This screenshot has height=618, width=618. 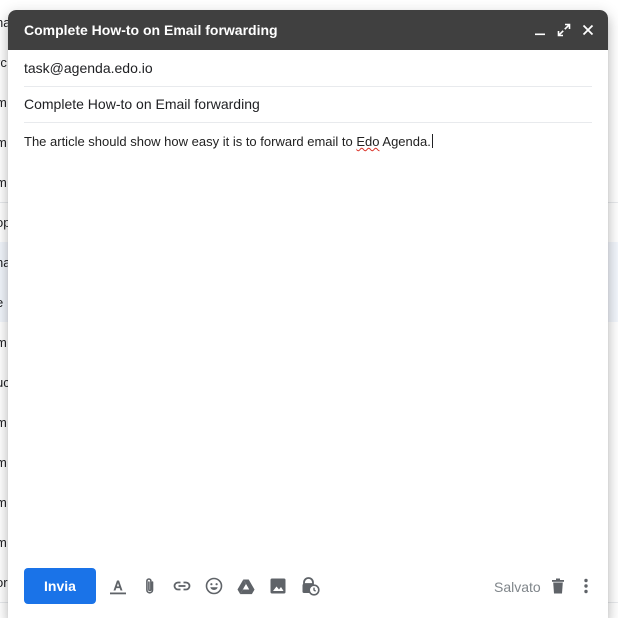 What do you see at coordinates (540, 30) in the screenshot?
I see `minimize-icon` at bounding box center [540, 30].